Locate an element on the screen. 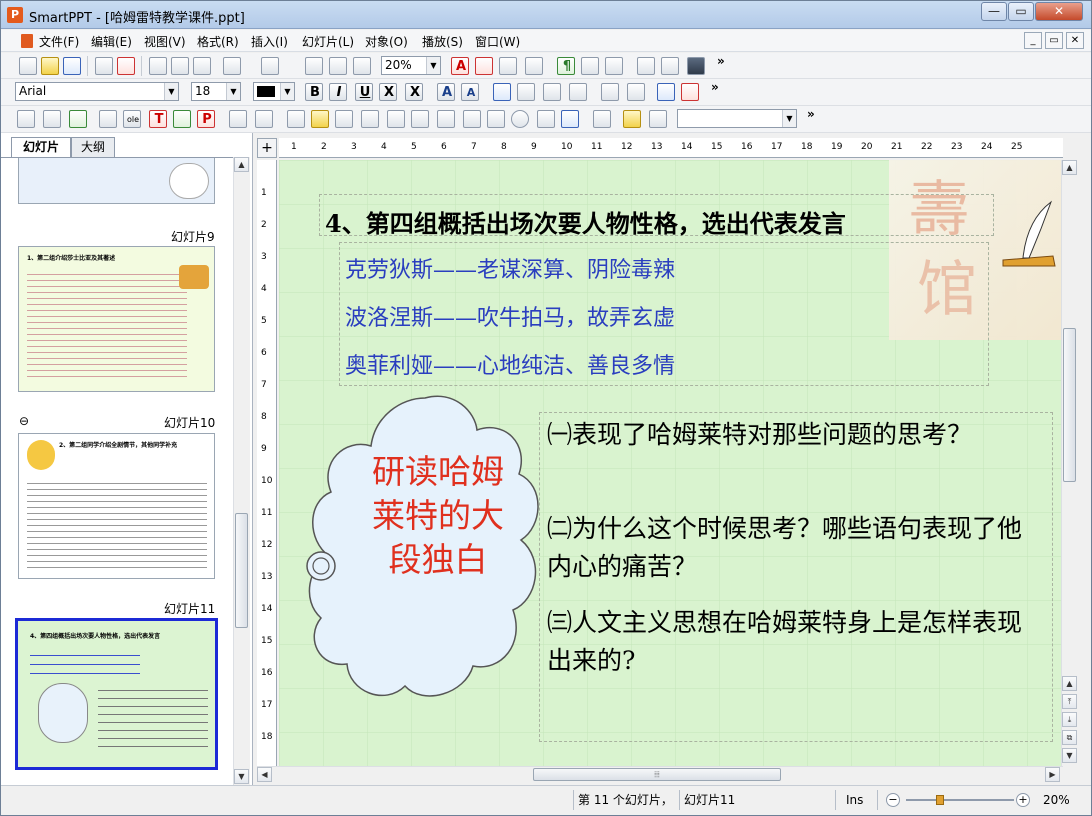 Image resolution: width=1092 pixels, height=816 pixels. frame-icon is located at coordinates (108, 119).